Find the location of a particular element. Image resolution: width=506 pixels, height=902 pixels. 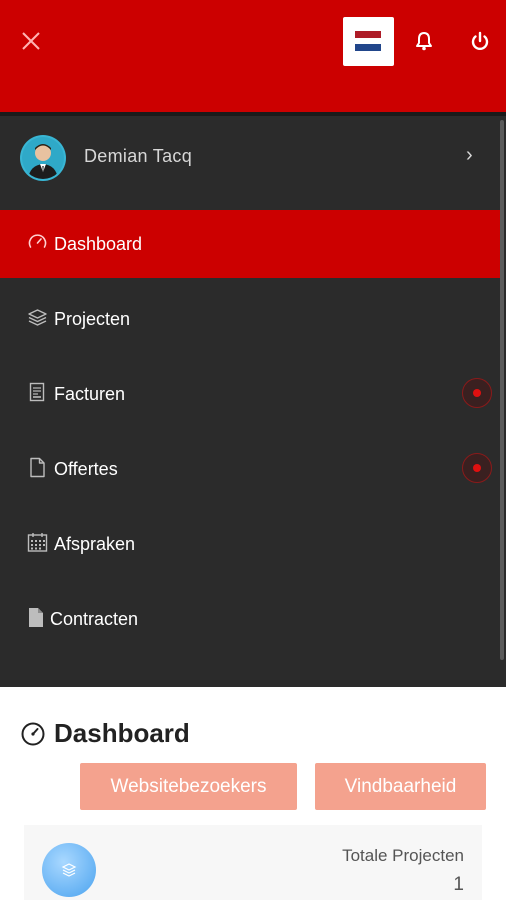

sidebar-item-label: Offertes is located at coordinates (86, 469).